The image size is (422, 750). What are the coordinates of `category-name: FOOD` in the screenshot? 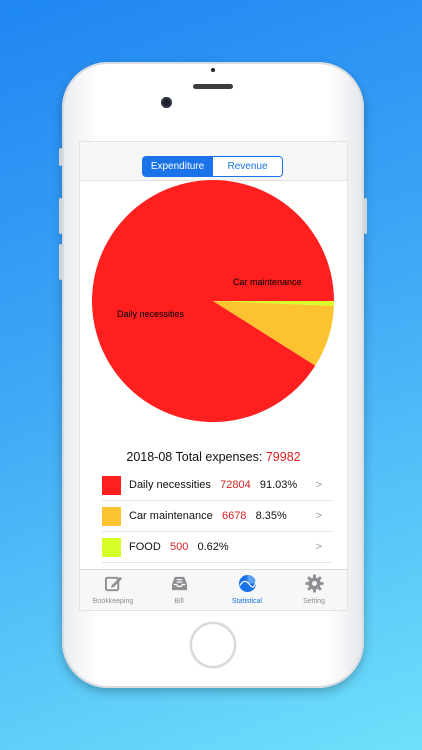 It's located at (145, 547).